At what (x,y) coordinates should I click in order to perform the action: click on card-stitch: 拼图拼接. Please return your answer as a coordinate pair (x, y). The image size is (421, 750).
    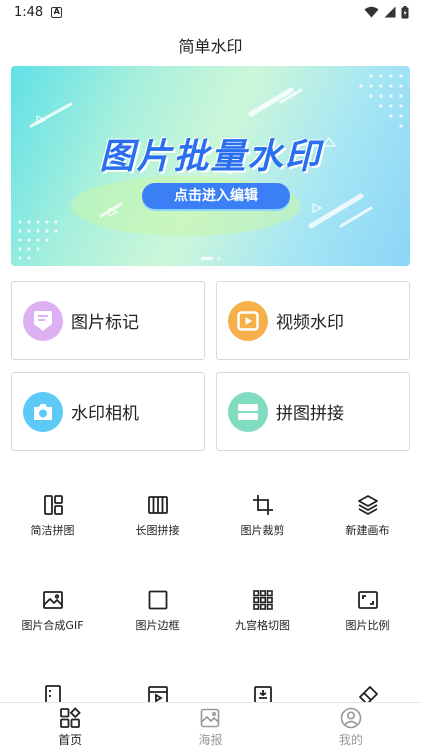
    Looking at the image, I should click on (313, 411).